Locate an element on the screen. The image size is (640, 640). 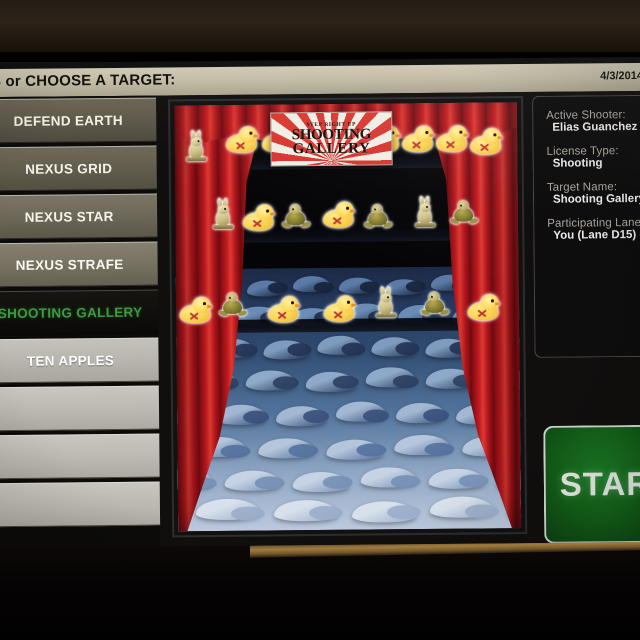
sidebar-item-nexus-star: NEXUS STAR is located at coordinates (79, 216).